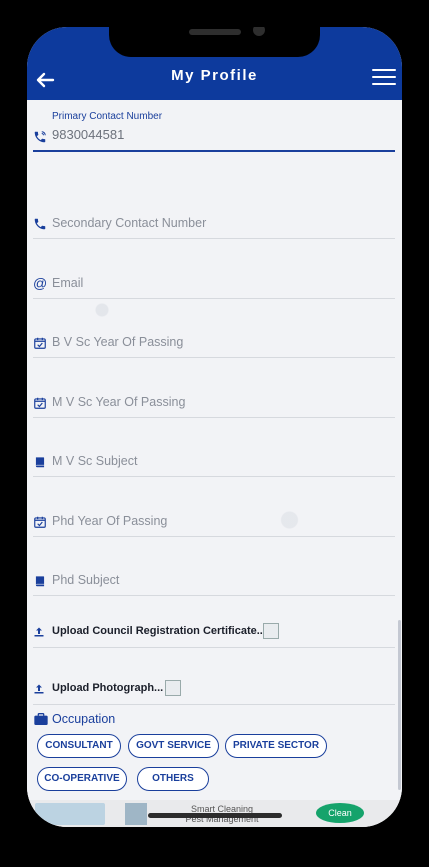 This screenshot has height=867, width=429. What do you see at coordinates (118, 342) in the screenshot?
I see `bvsc-year-placeholder: B V Sc Year Of Passing` at bounding box center [118, 342].